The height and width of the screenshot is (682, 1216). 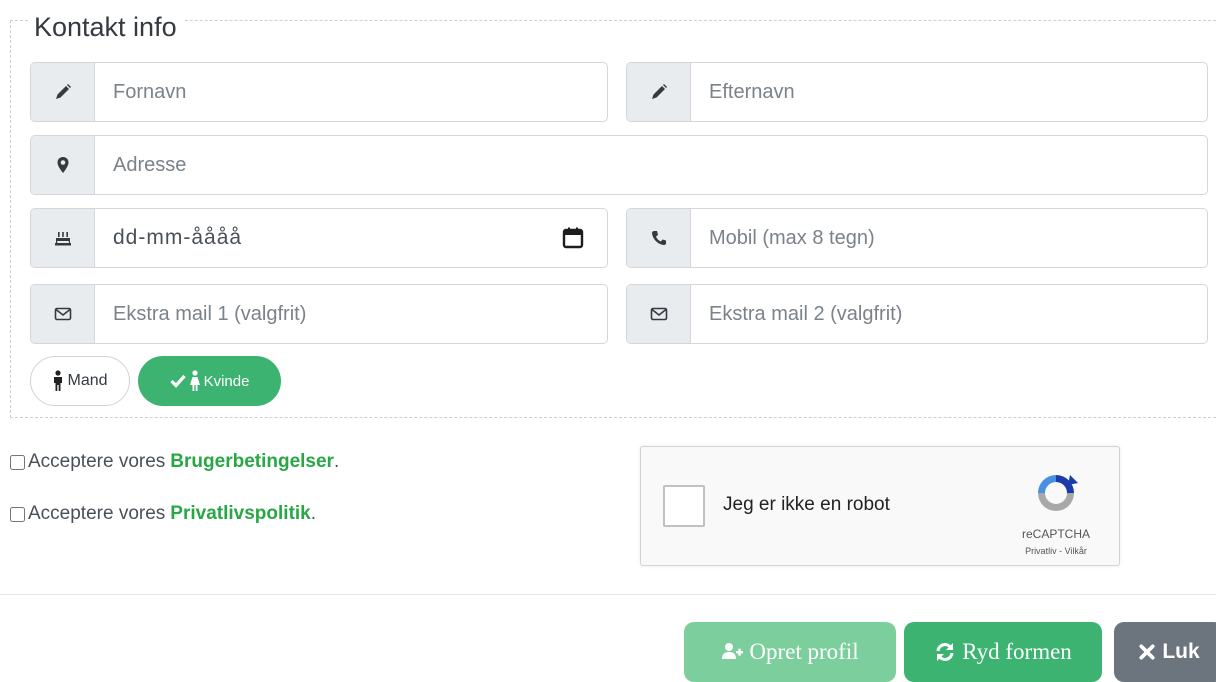 I want to click on privacy-prefix: Acceptere vores, so click(x=97, y=513).